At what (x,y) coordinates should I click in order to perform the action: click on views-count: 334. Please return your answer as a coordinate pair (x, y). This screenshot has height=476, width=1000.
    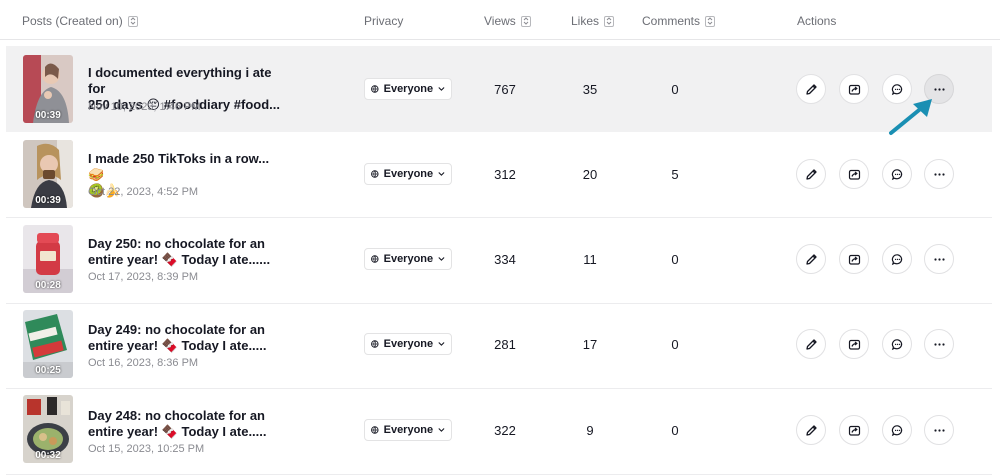
    Looking at the image, I should click on (505, 259).